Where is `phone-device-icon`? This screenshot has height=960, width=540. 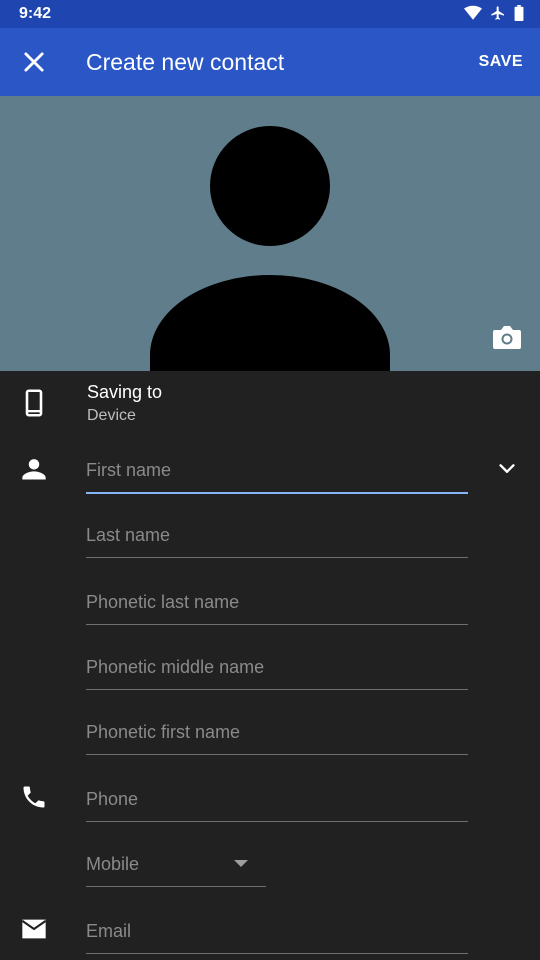
phone-device-icon is located at coordinates (34, 403).